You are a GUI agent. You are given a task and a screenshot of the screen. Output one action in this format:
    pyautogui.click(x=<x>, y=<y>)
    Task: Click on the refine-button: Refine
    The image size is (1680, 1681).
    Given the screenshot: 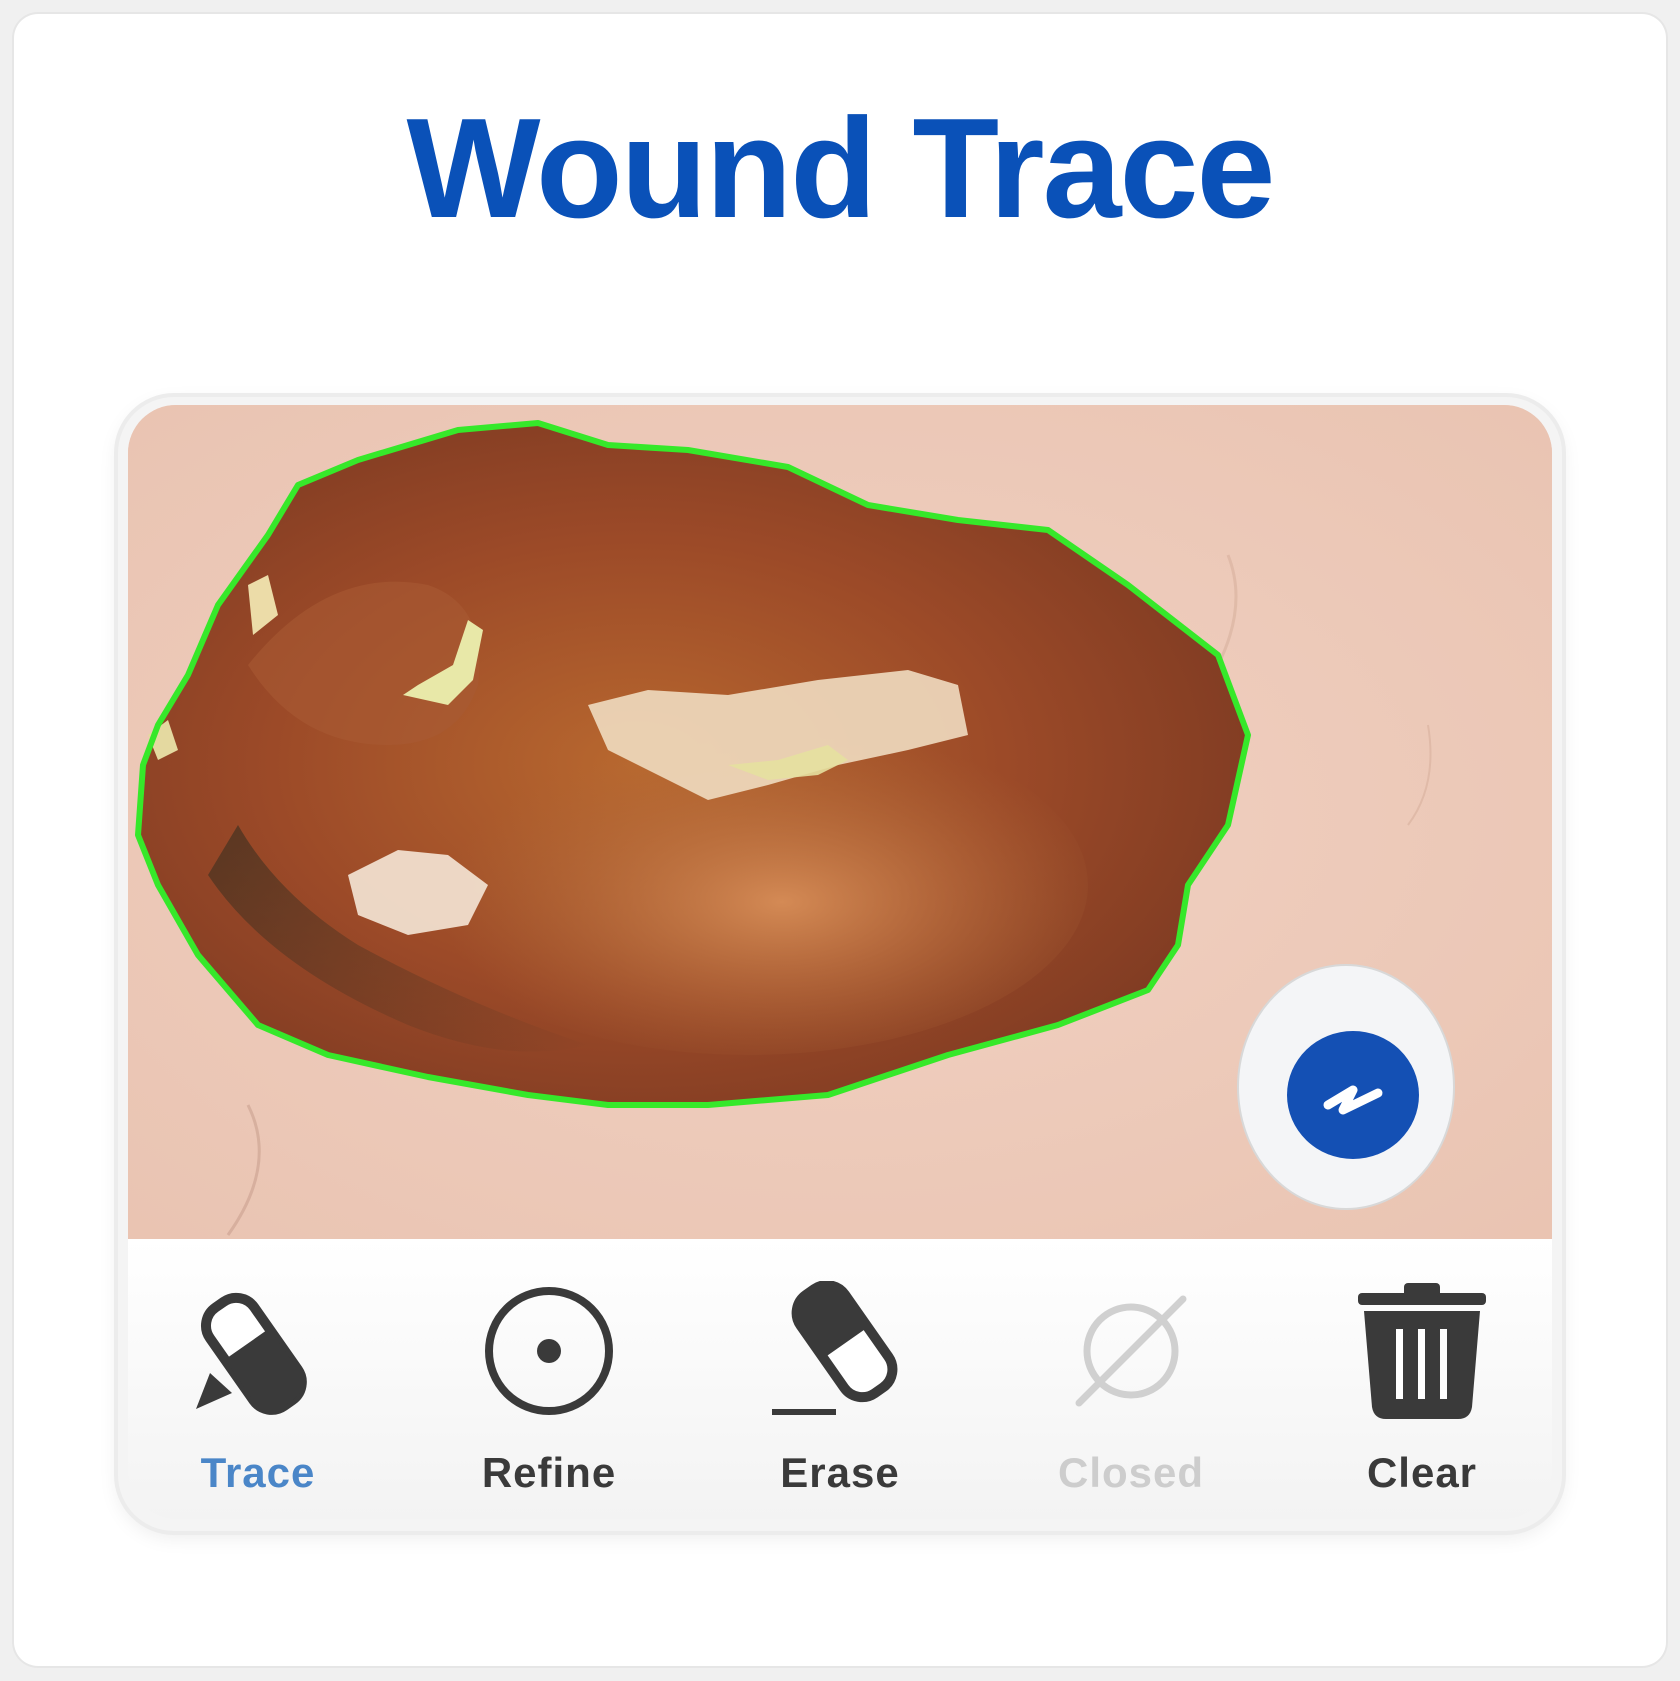 What is the action you would take?
    pyautogui.click(x=549, y=1369)
    